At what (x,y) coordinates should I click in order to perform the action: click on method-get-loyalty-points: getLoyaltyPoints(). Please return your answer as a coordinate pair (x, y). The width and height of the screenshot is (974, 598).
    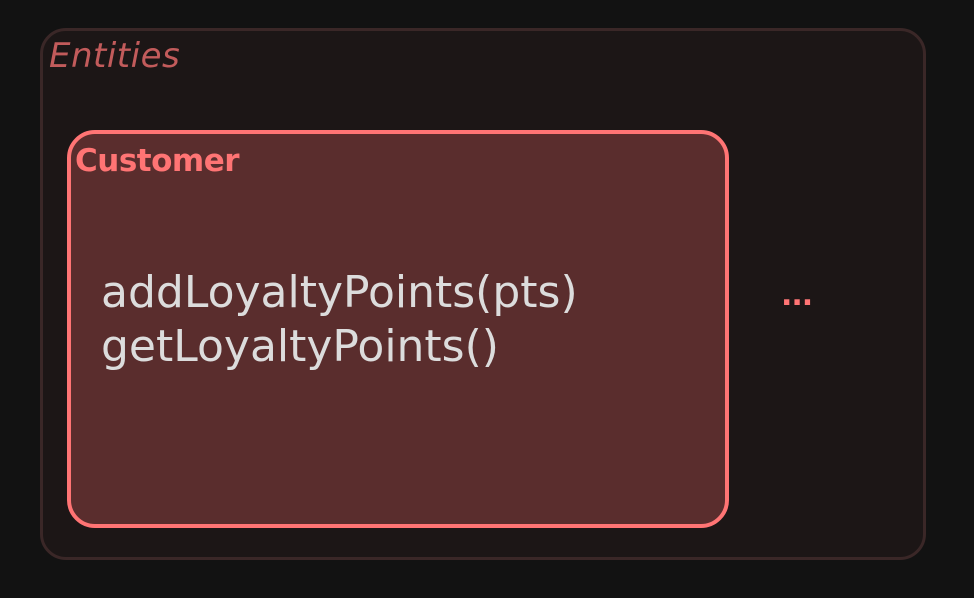
    Looking at the image, I should click on (300, 346).